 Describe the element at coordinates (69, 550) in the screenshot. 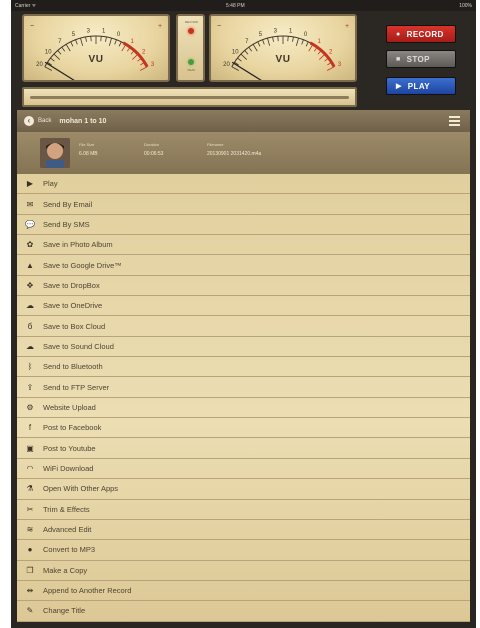

I see `menu-item-label: Convert to MP3` at that location.